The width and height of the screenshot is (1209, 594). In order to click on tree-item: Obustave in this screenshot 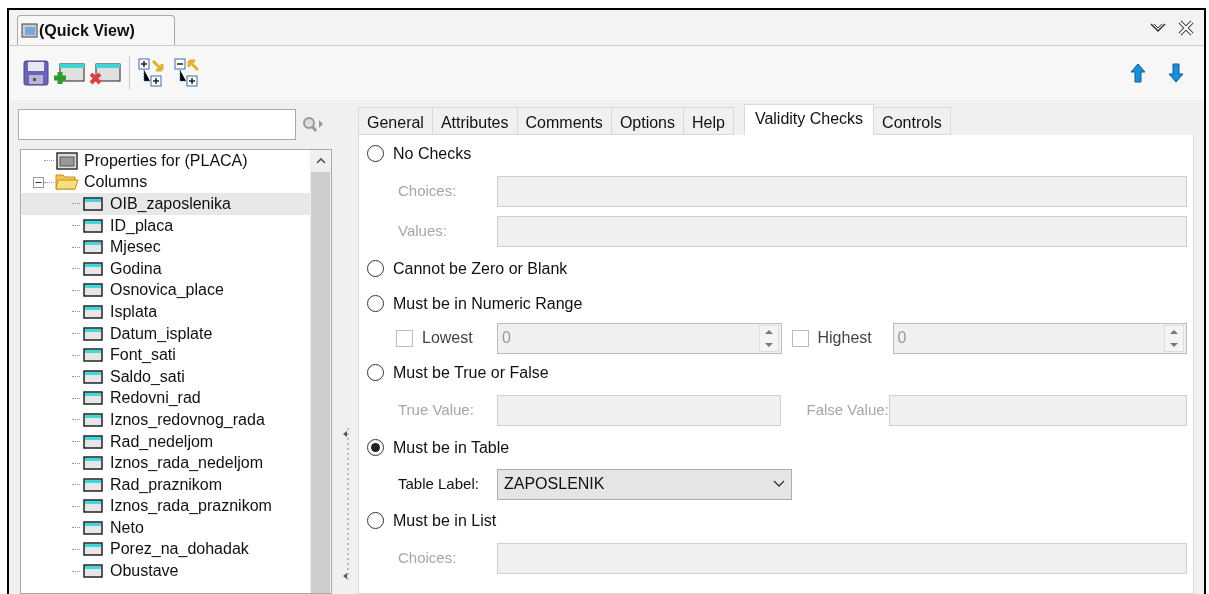, I will do `click(165, 571)`.